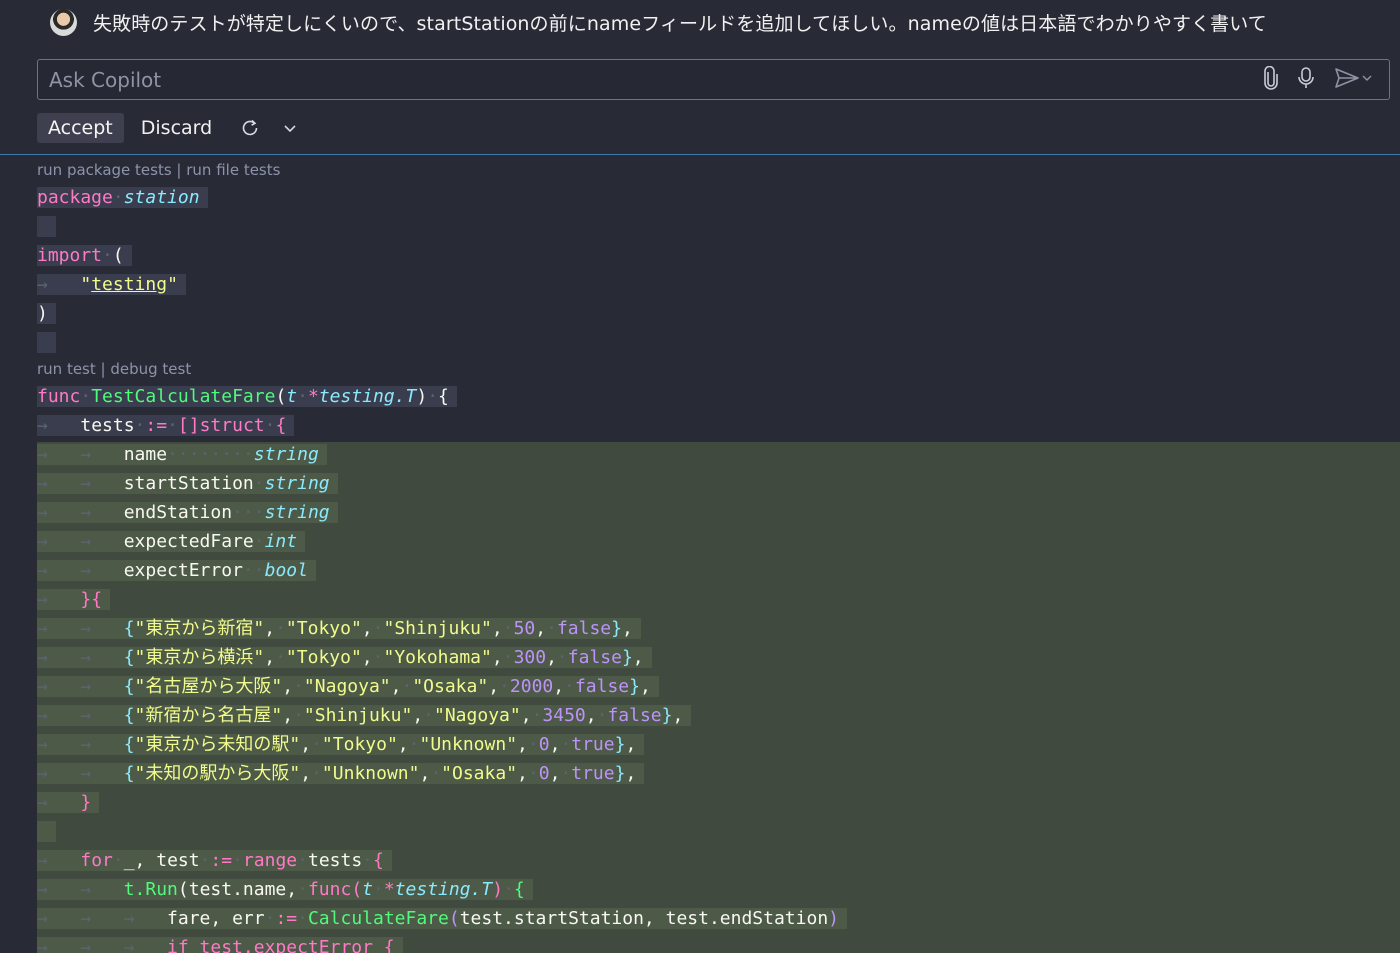 Image resolution: width=1400 pixels, height=953 pixels. What do you see at coordinates (74, 599) in the screenshot?
I see `code-line: → }{` at bounding box center [74, 599].